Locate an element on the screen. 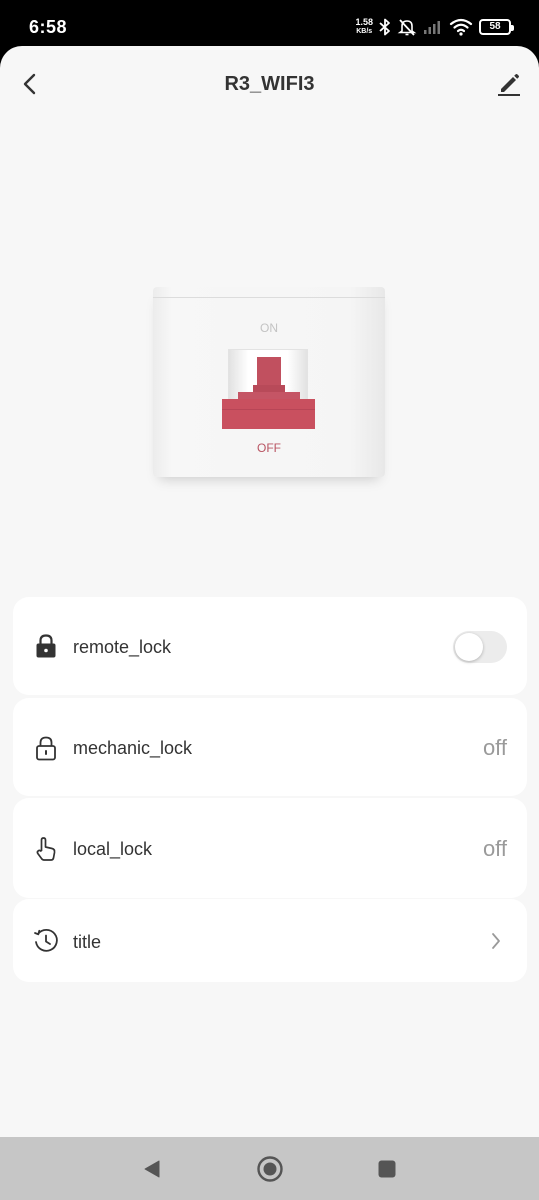 The width and height of the screenshot is (539, 1200). row-mechanic-lock: mechanic_lock off is located at coordinates (270, 747).